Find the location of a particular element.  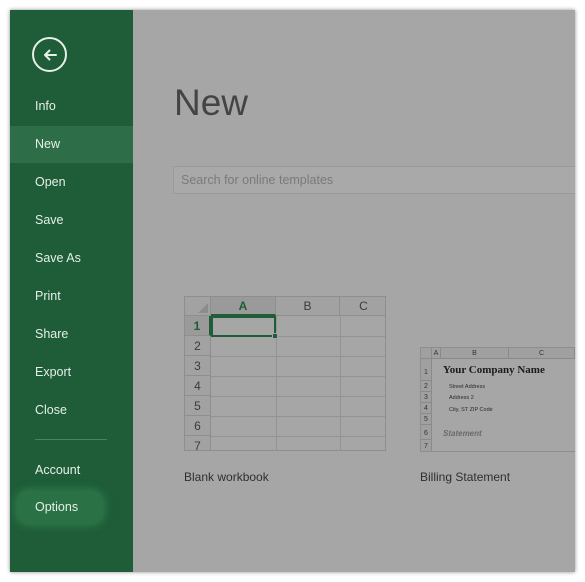

corner-cell is located at coordinates (426, 353).